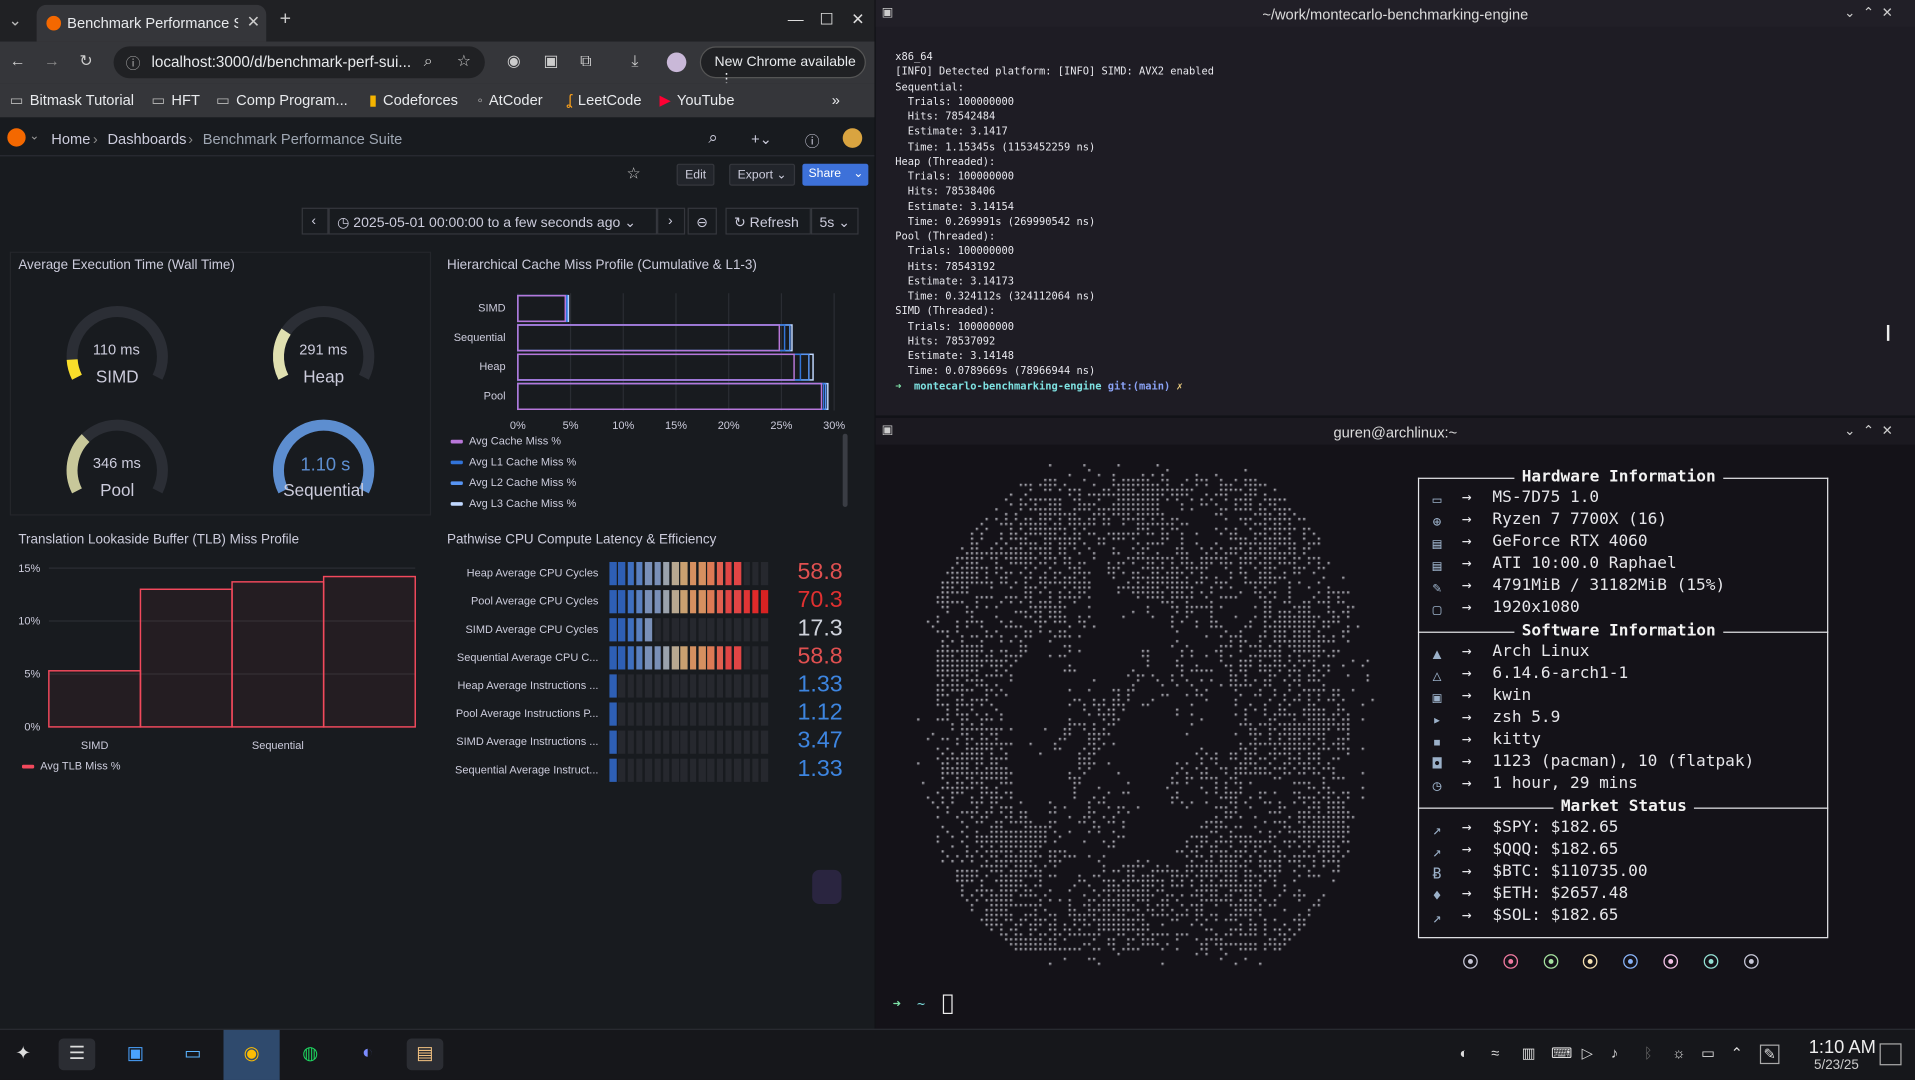 The width and height of the screenshot is (1915, 1080). I want to click on help-icon: ⓘ, so click(812, 141).